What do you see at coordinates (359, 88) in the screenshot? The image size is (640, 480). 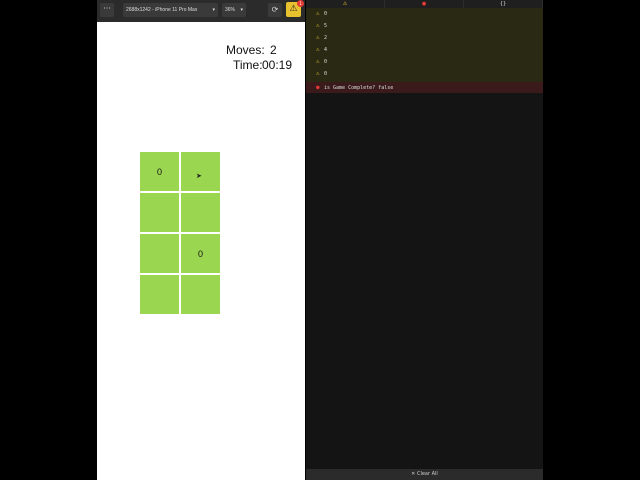 I see `log-error-text: is Game Complete? false` at bounding box center [359, 88].